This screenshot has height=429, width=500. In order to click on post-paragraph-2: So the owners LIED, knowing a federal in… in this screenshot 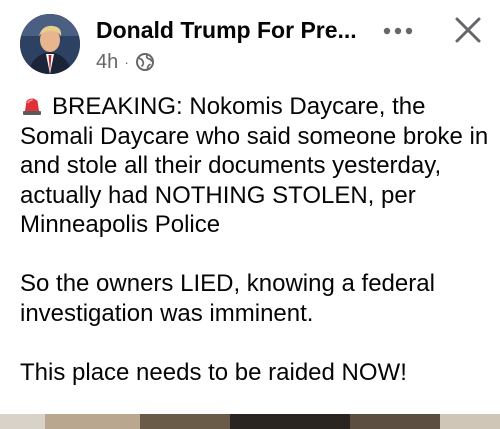, I will do `click(227, 298)`.